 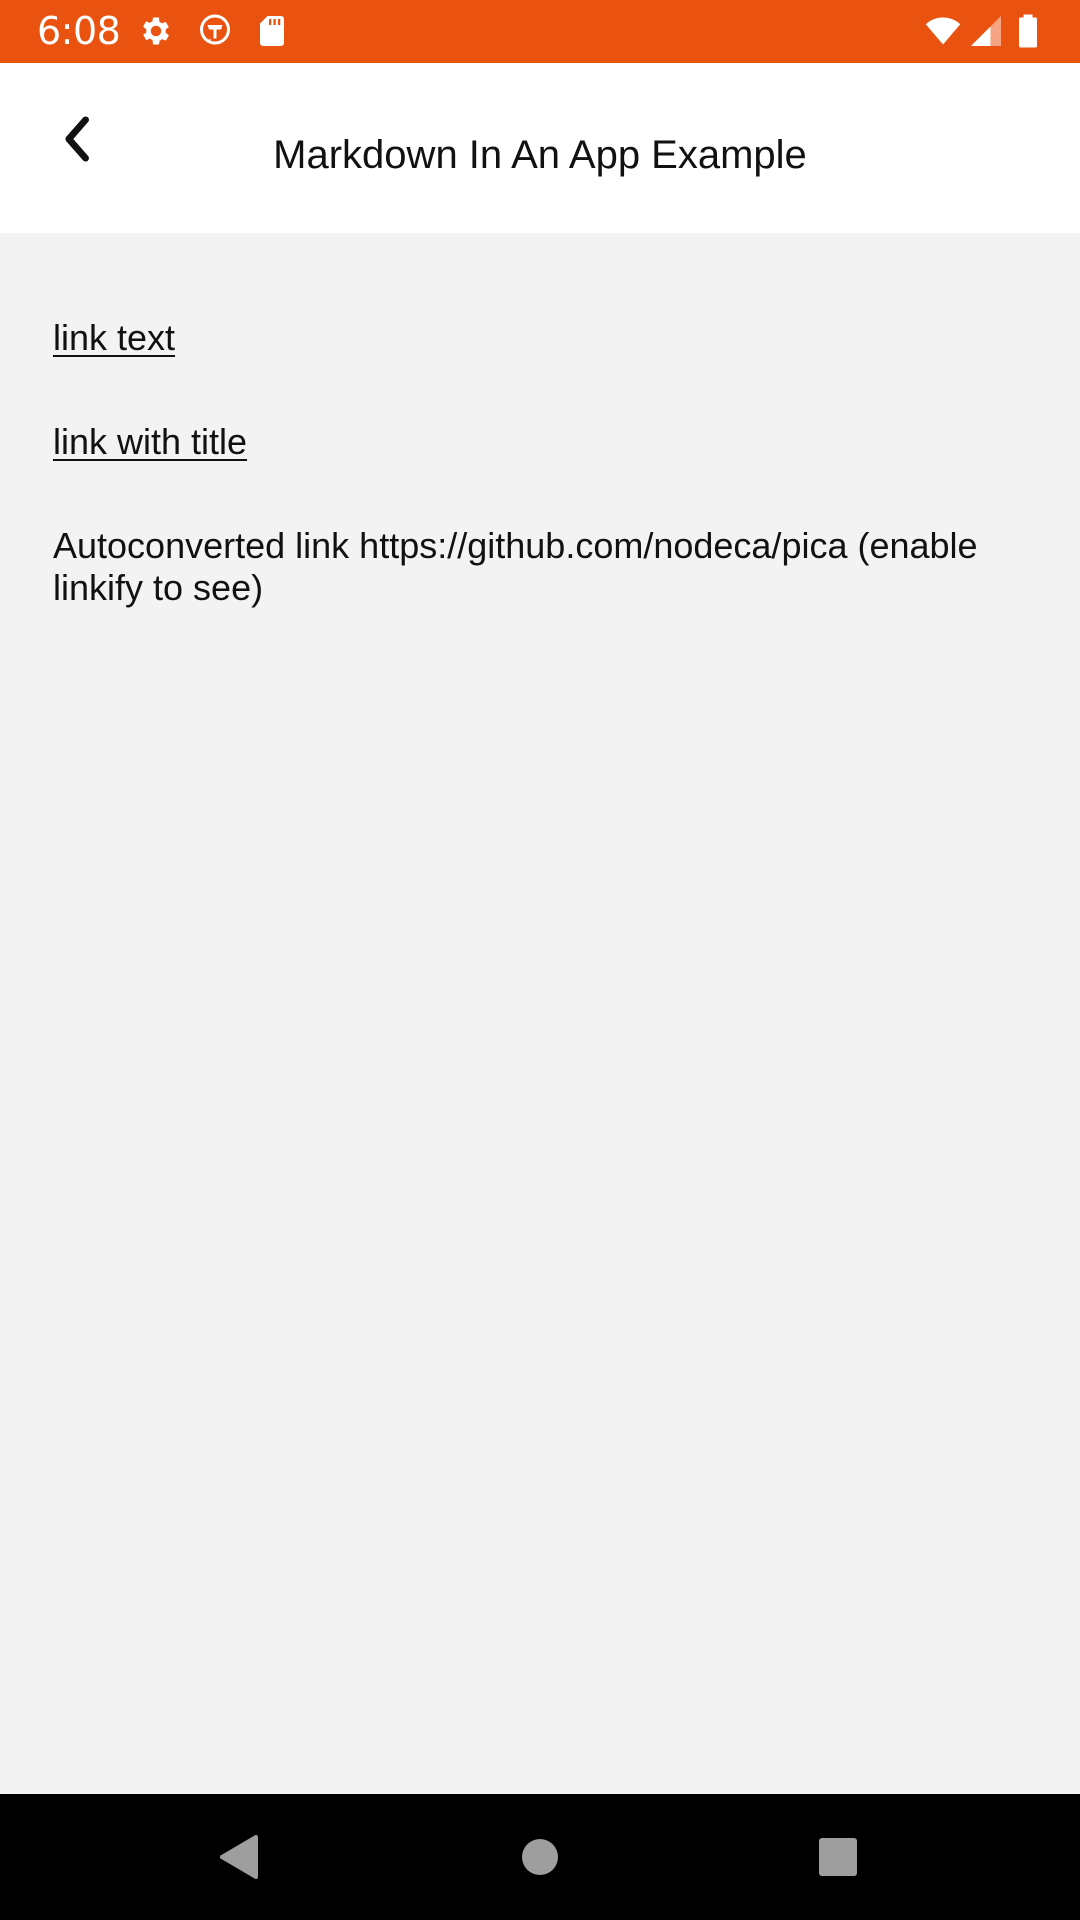 I want to click on paragraph-link-with-title: link with title, so click(x=150, y=442).